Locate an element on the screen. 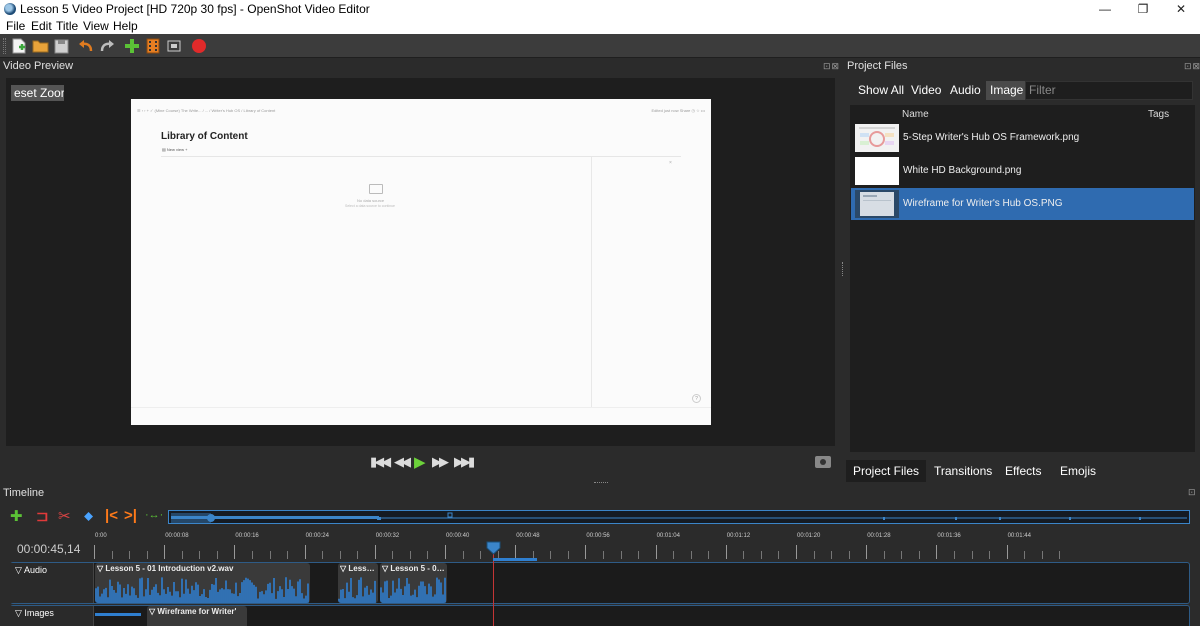 The width and height of the screenshot is (1200, 626). tab-show-all: Show All is located at coordinates (881, 90).